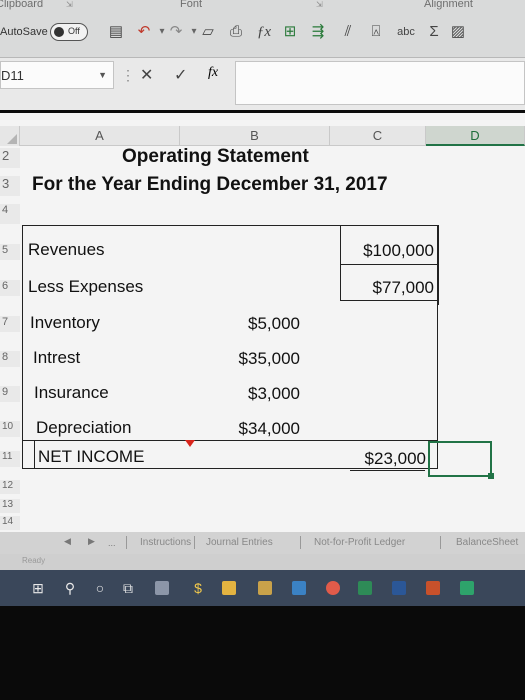 This screenshot has height=700, width=525. What do you see at coordinates (10, 394) in the screenshot?
I see `row-header-9: 9` at bounding box center [10, 394].